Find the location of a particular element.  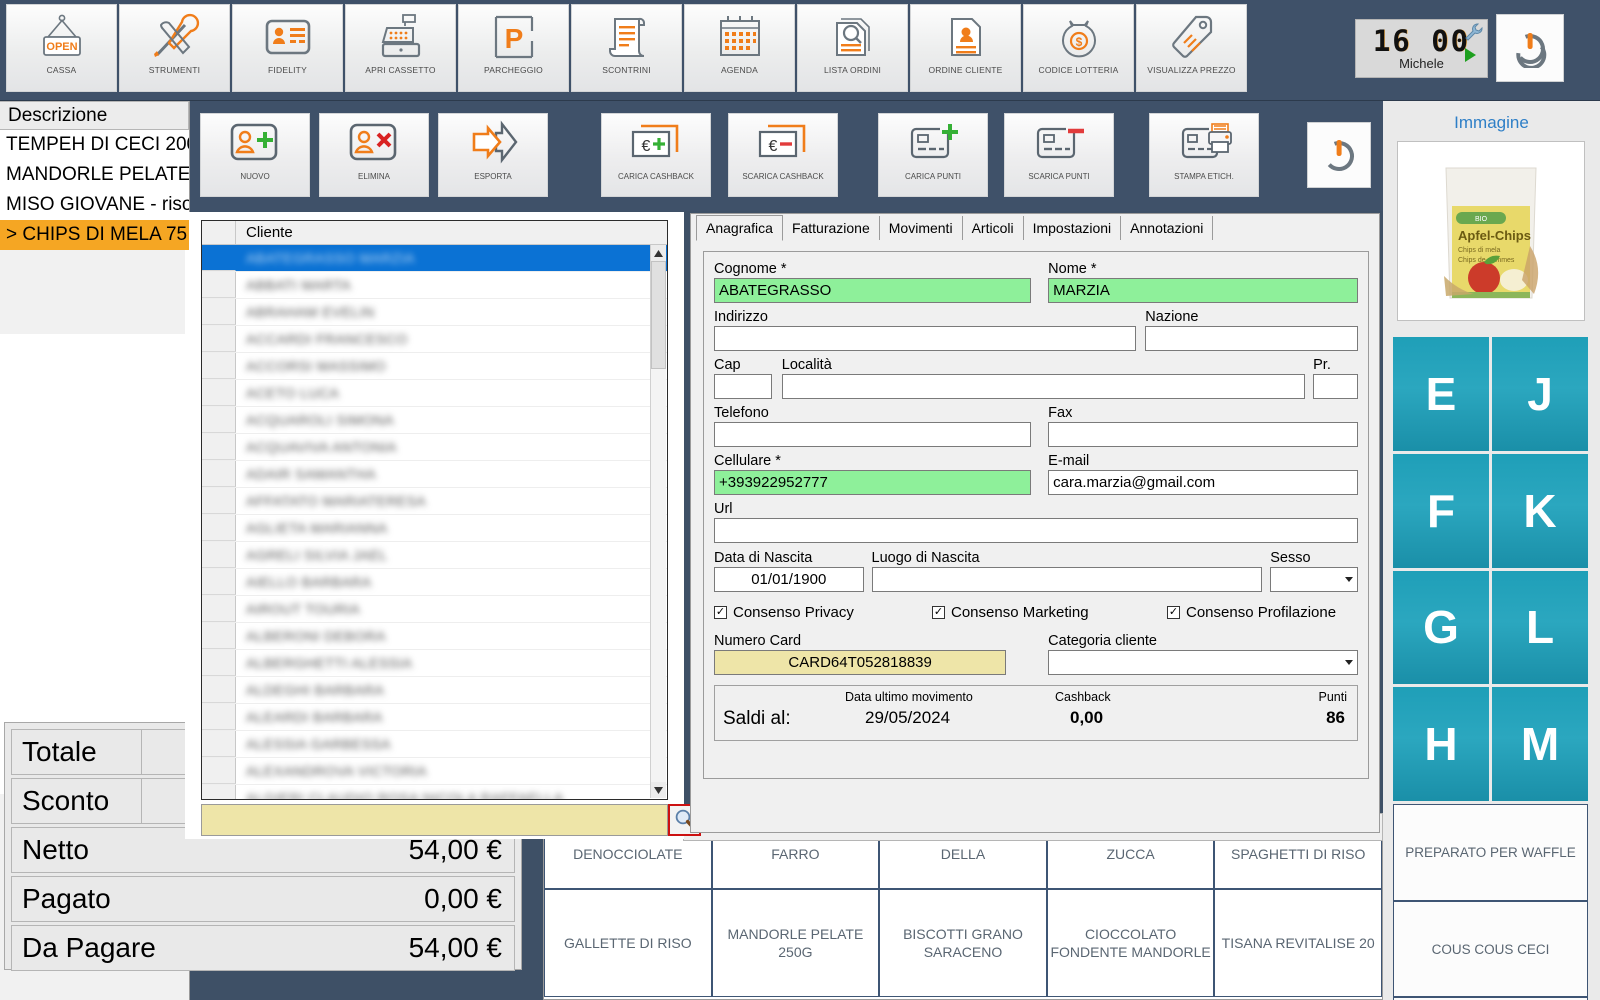

price-tag-icon is located at coordinates (1192, 35).